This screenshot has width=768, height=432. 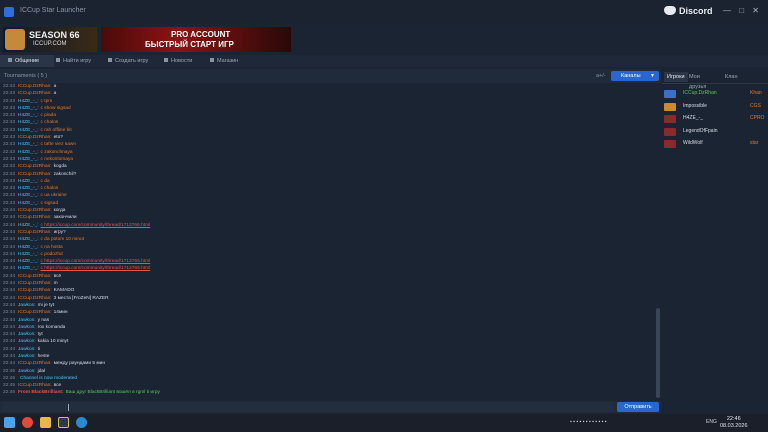 What do you see at coordinates (328, 341) in the screenshot?
I see `chat-message: 22:44 Jawkon: kakia 10 minyt` at bounding box center [328, 341].